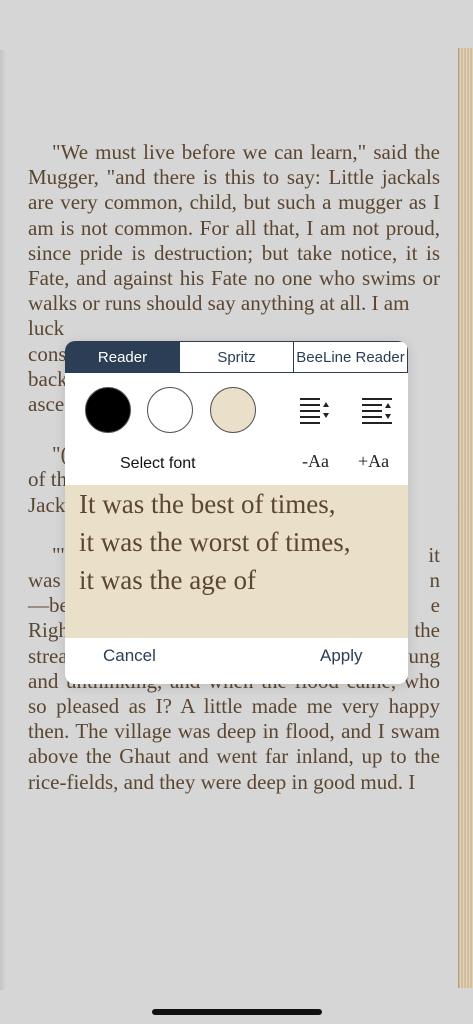  What do you see at coordinates (44, 580) in the screenshot?
I see `fragment-was: was` at bounding box center [44, 580].